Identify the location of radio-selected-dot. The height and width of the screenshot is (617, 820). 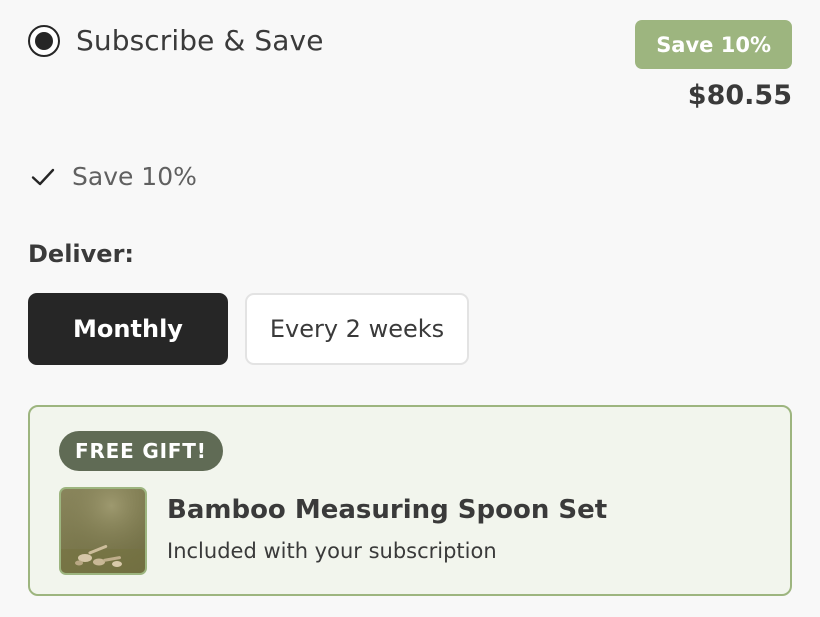
(44, 40).